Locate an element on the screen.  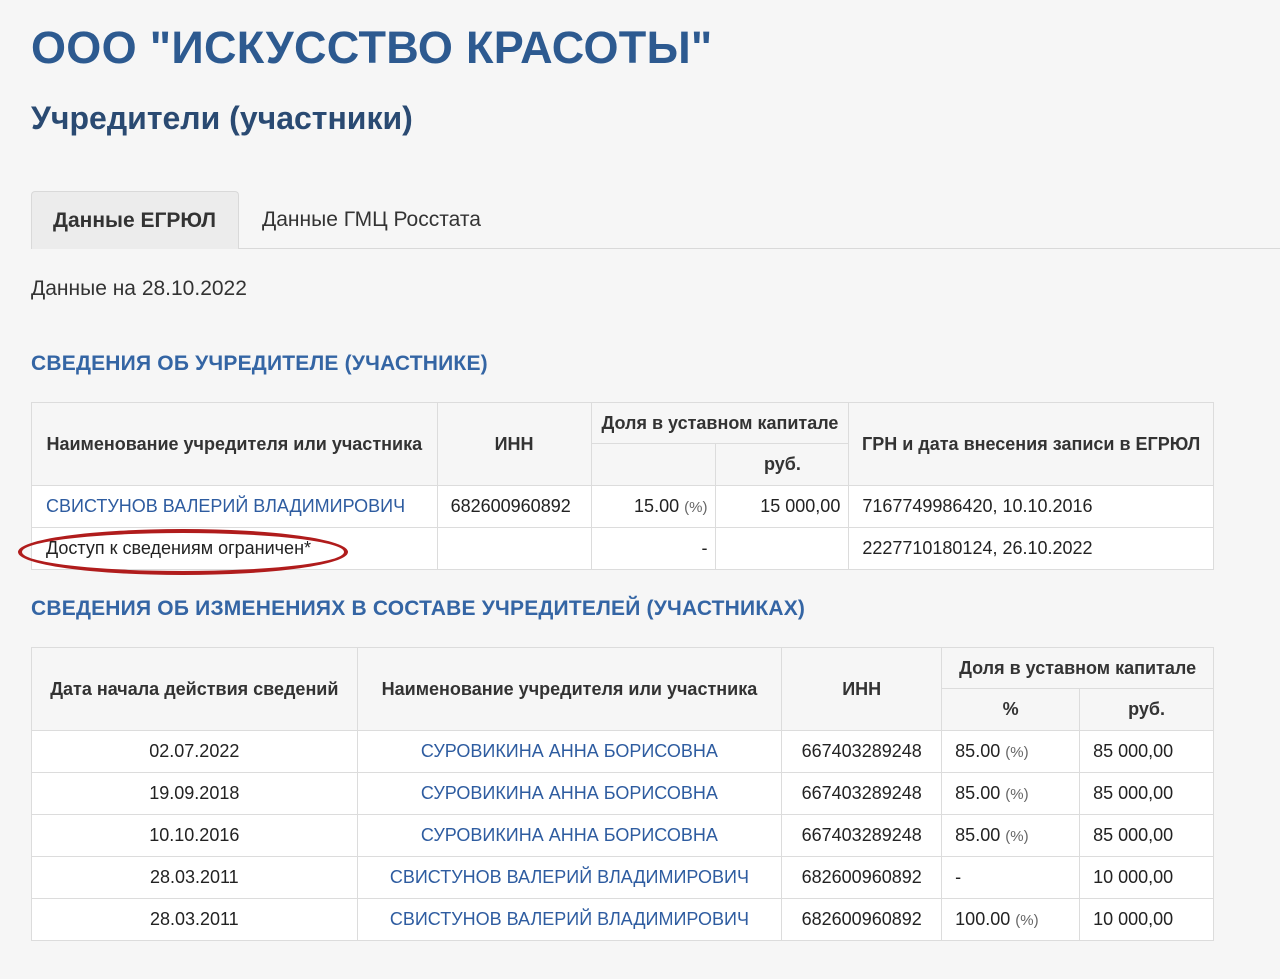
tab-rosstat: Данные ГМЦ Росстата is located at coordinates (371, 219).